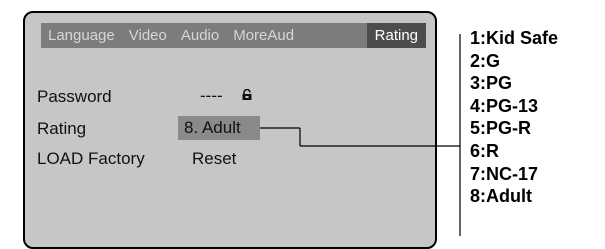 The height and width of the screenshot is (249, 605). I want to click on rating-option: 2:G, so click(485, 60).